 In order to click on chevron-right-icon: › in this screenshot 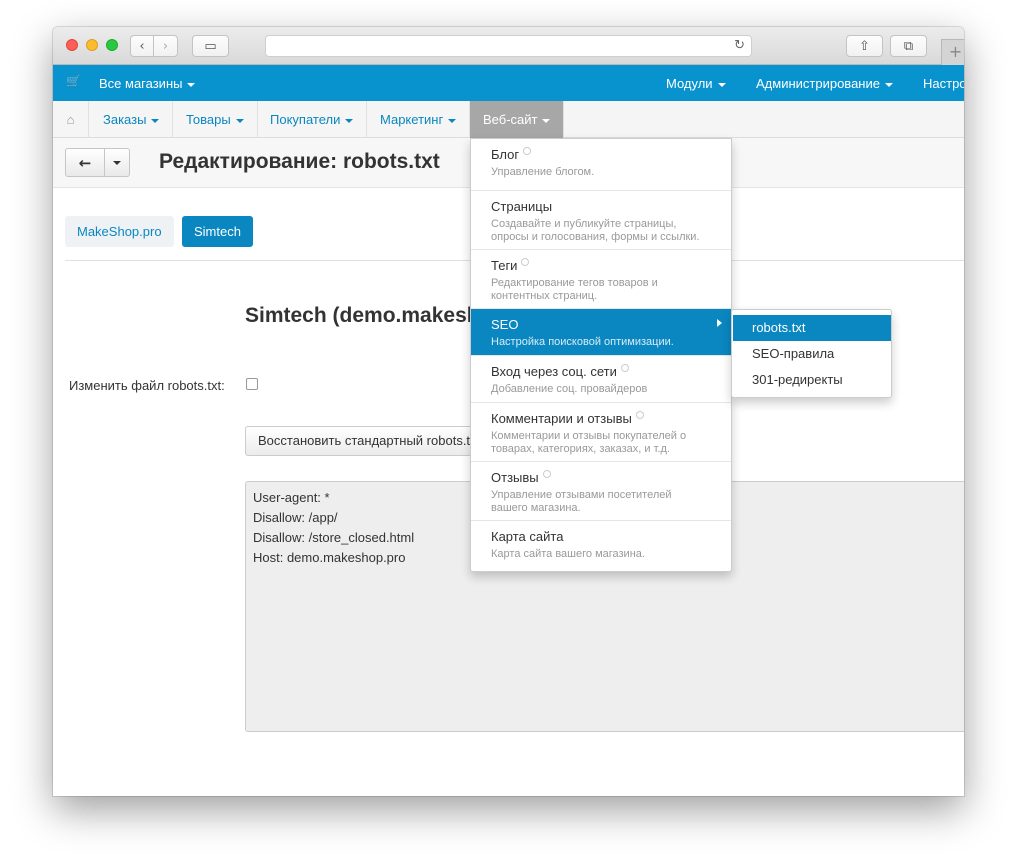, I will do `click(165, 46)`.